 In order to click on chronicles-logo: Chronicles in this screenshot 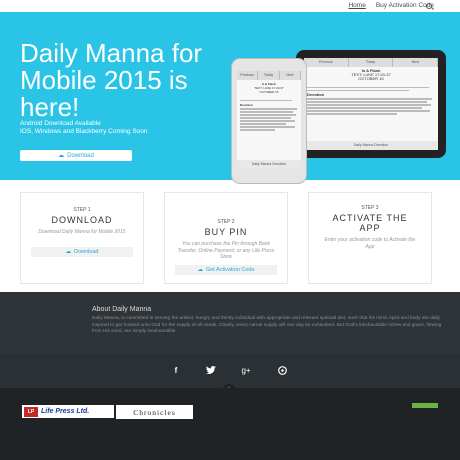, I will do `click(154, 412)`.